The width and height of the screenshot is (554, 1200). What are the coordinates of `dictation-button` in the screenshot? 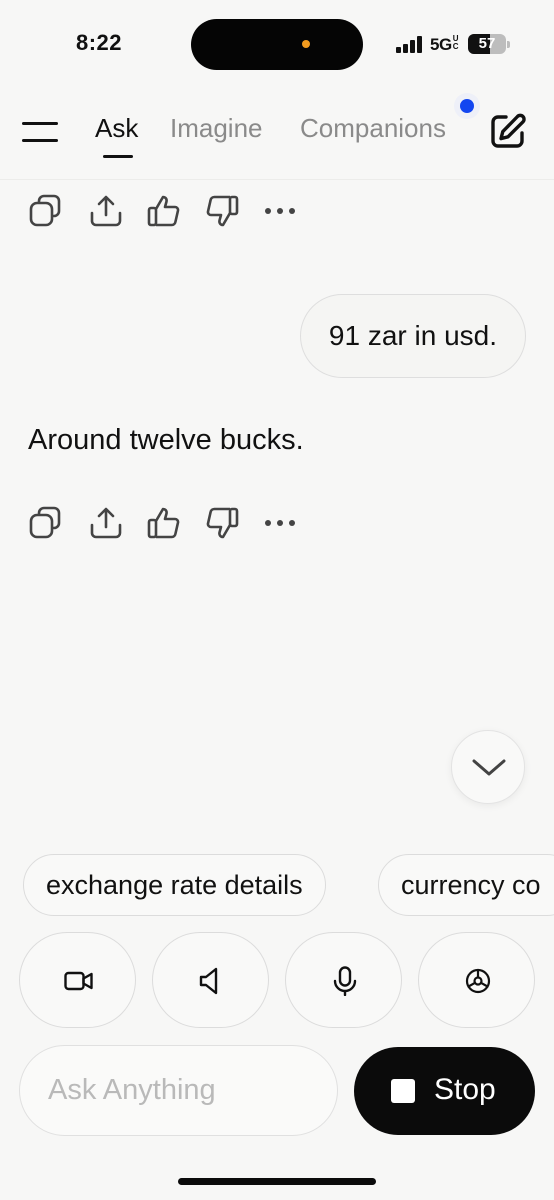 It's located at (343, 980).